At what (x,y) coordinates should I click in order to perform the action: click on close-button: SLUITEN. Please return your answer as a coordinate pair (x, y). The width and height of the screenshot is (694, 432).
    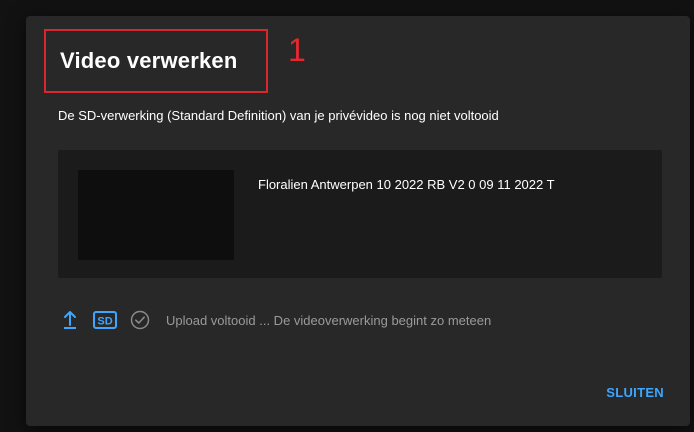
    Looking at the image, I should click on (635, 392).